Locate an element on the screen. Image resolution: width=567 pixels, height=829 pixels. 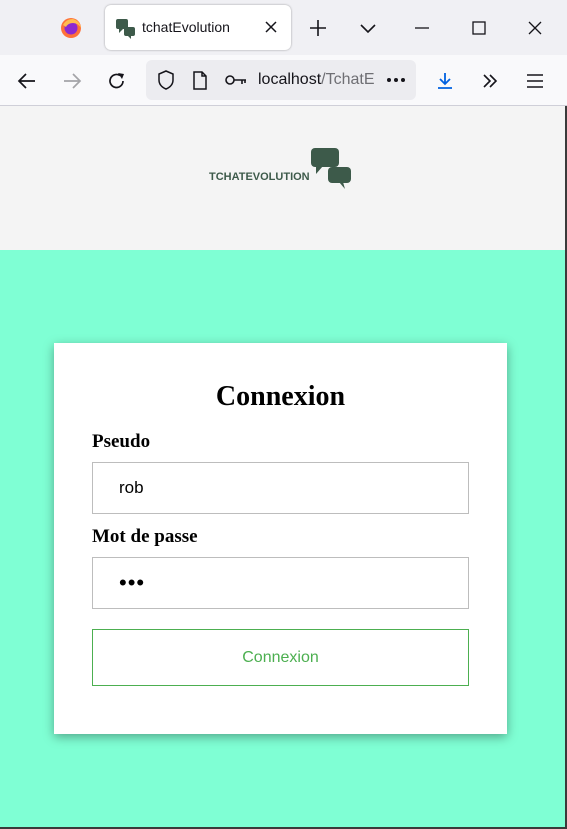
maximize-button is located at coordinates (479, 28).